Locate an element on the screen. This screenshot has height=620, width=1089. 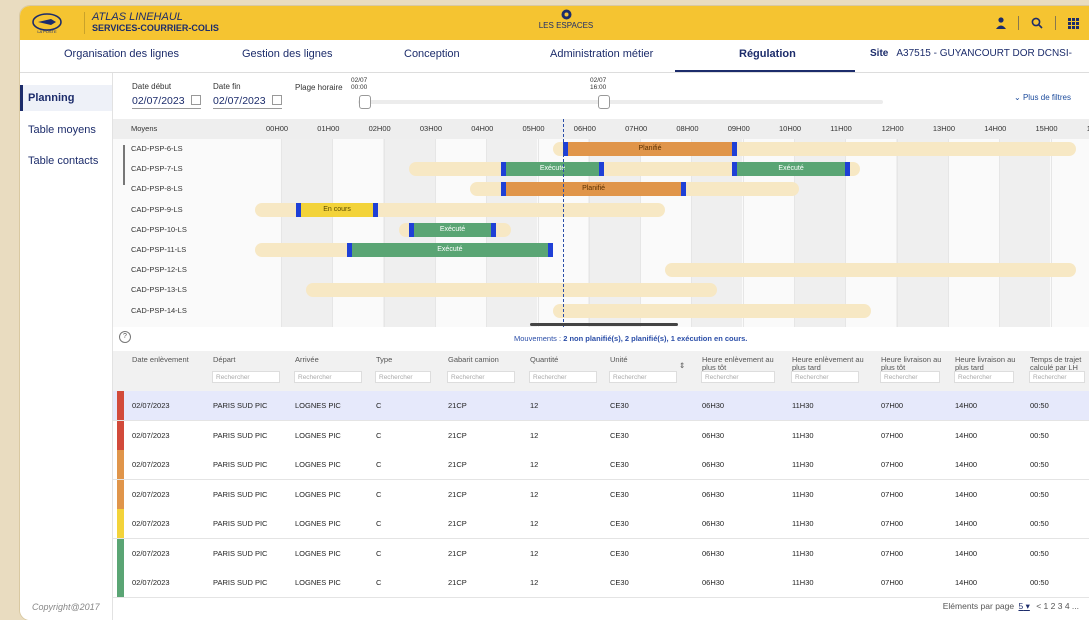
row-status-strip is located at coordinates (120, 553).